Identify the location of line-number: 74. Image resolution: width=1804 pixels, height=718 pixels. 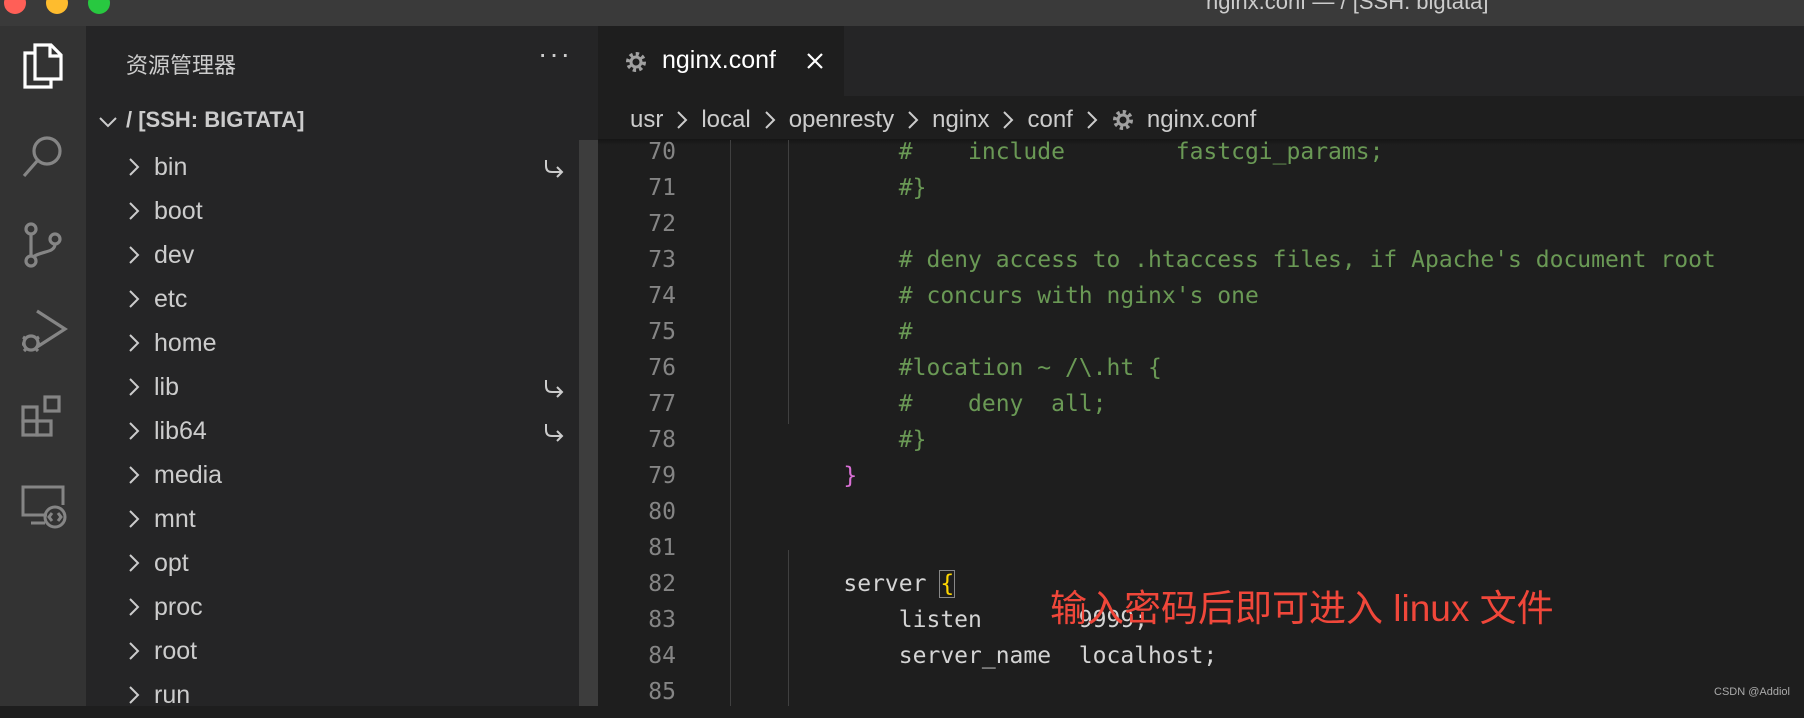
(662, 296).